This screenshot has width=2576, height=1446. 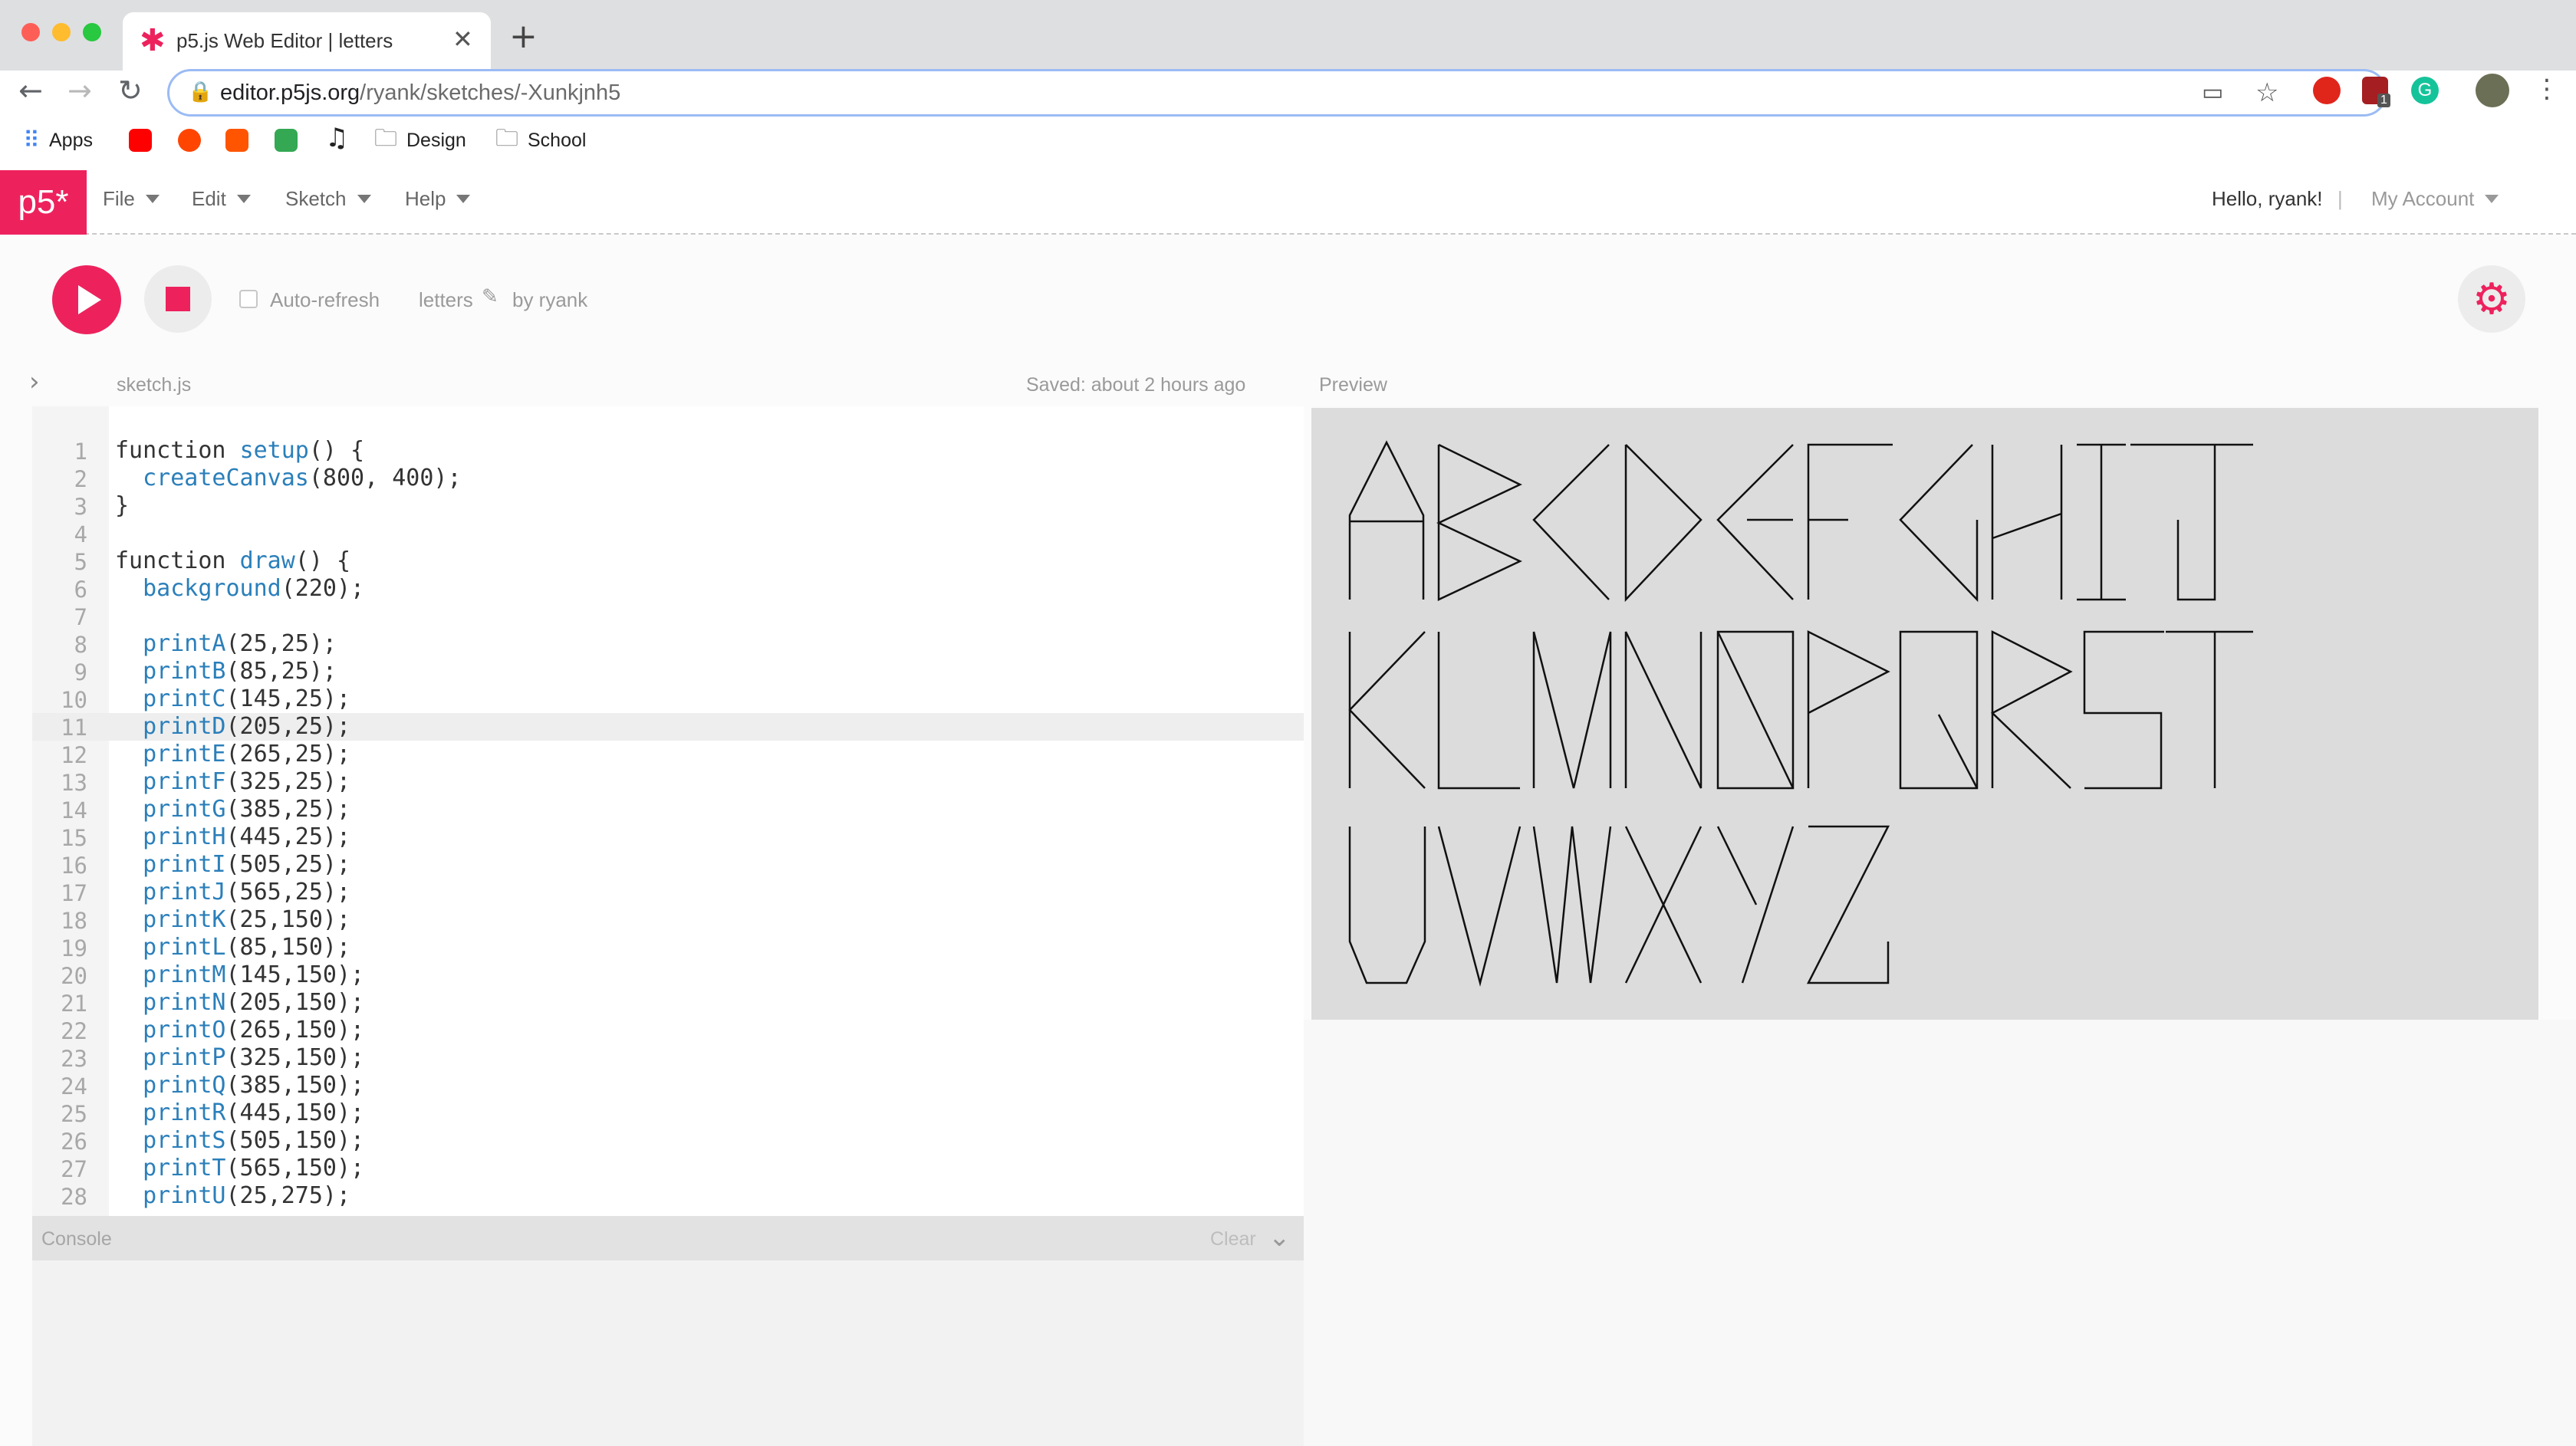 What do you see at coordinates (325, 299) in the screenshot?
I see `auto-refresh-label: Auto-refresh` at bounding box center [325, 299].